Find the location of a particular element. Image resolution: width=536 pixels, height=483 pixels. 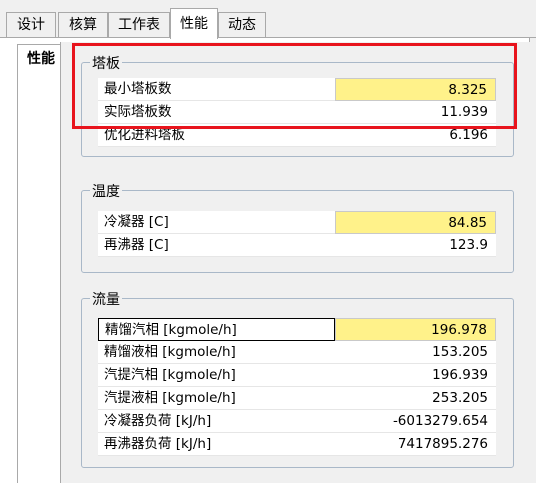

table-row: 冷凝器 [C] 84.85 is located at coordinates (297, 222).